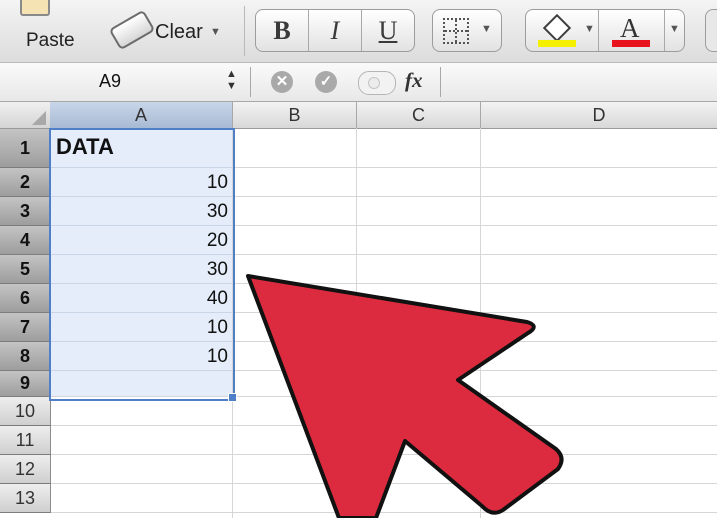 The image size is (717, 518). I want to click on borders-icon, so click(456, 31).